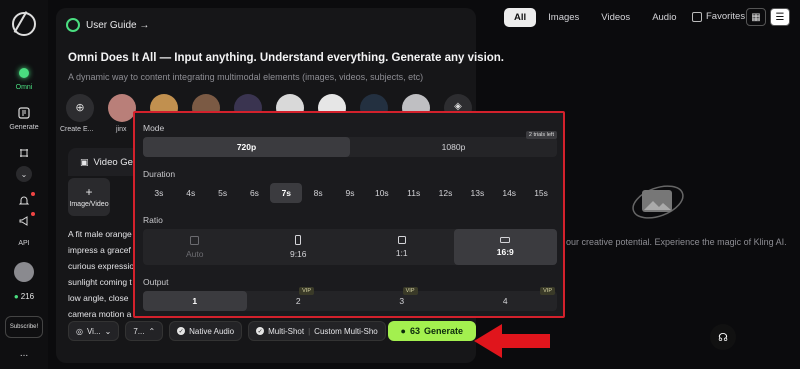 This screenshot has height=369, width=800. Describe the element at coordinates (726, 16) in the screenshot. I see `favorites-label: Favorites` at that location.